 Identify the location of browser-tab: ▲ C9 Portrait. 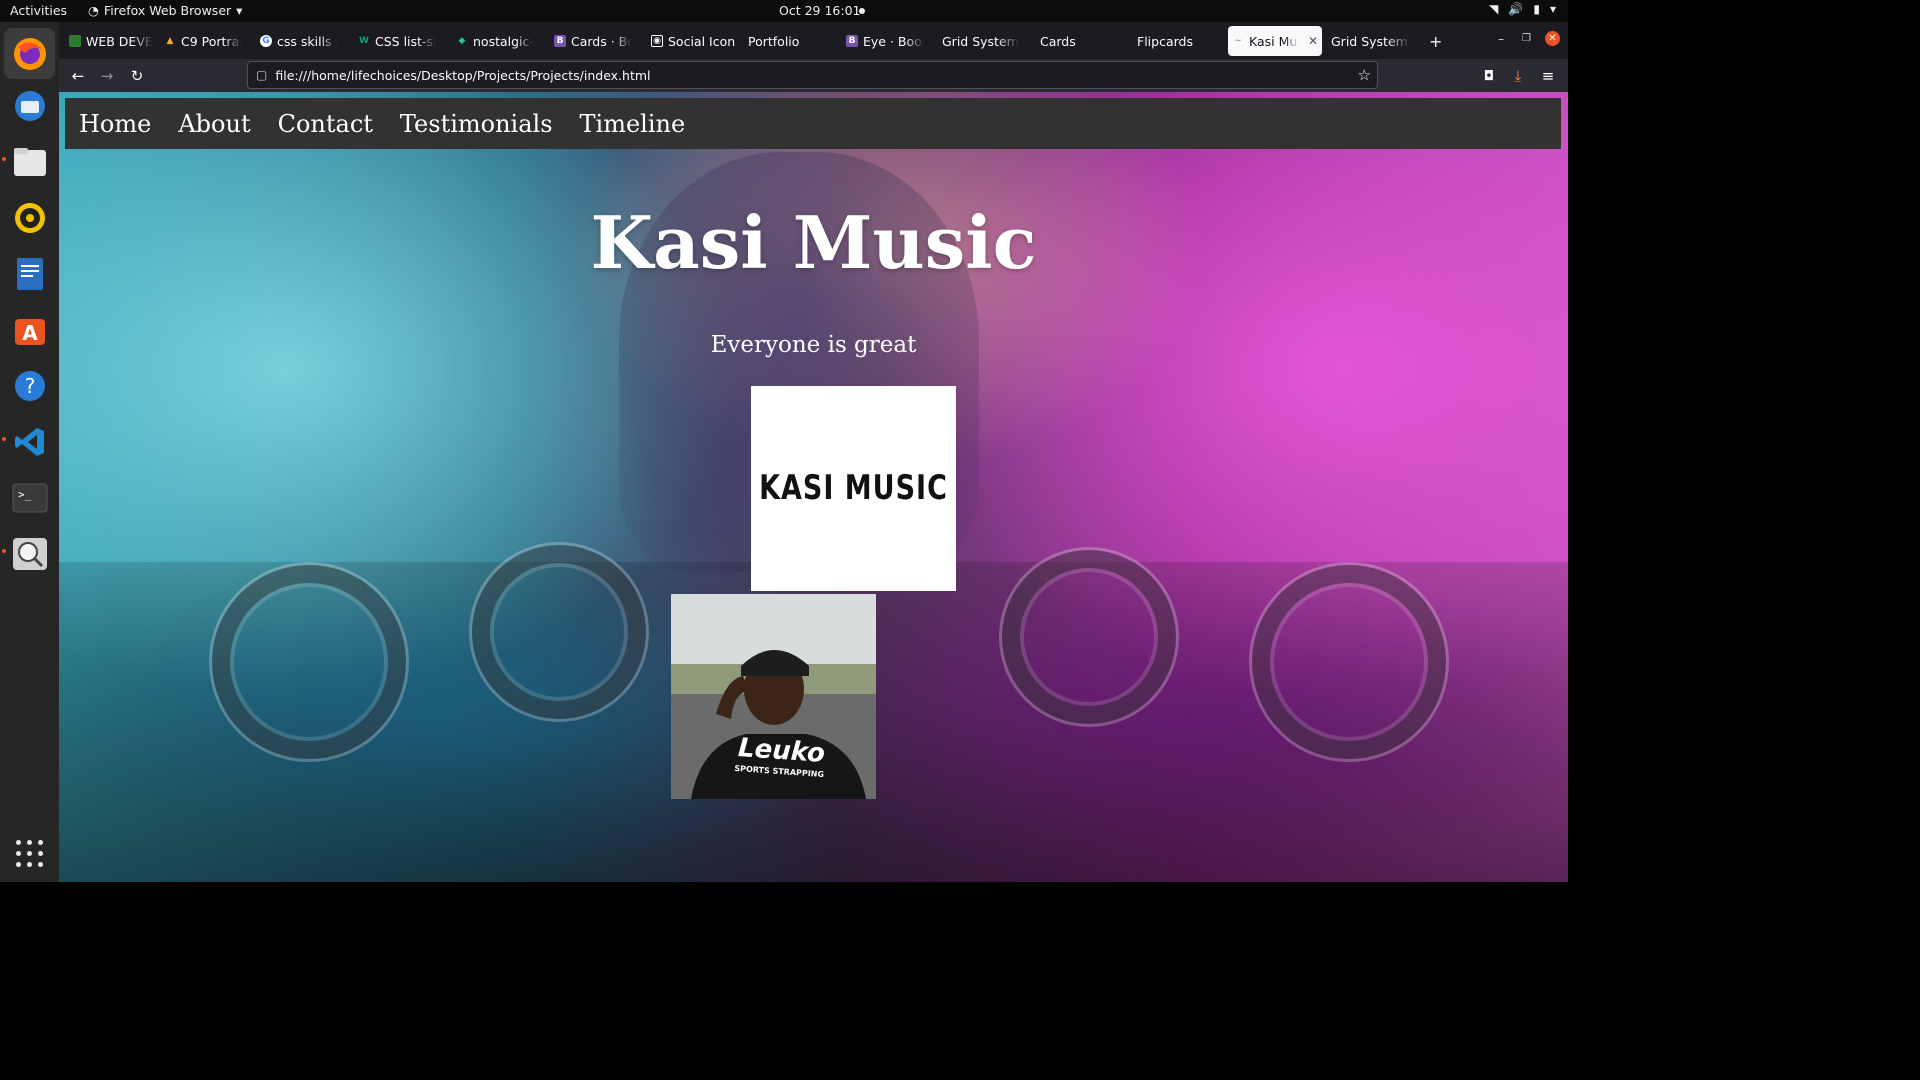
(203, 41).